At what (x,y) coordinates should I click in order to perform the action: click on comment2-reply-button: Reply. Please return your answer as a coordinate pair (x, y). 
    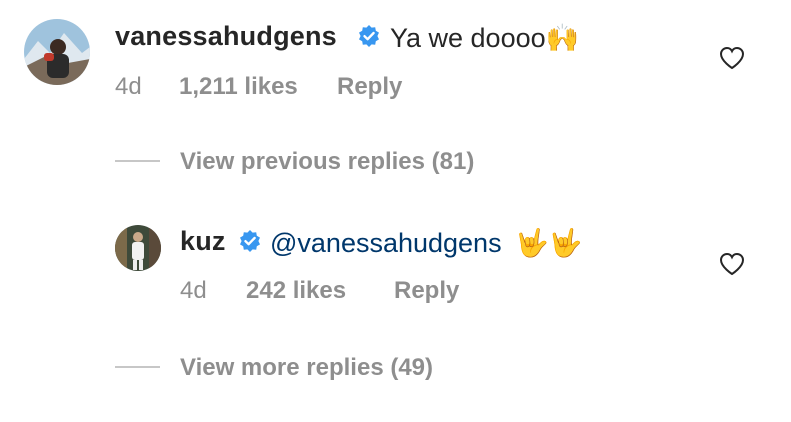
    Looking at the image, I should click on (426, 291).